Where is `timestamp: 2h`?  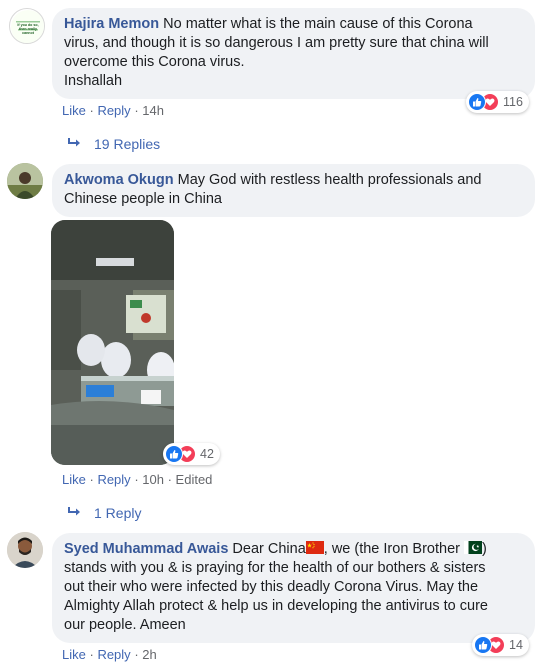 timestamp: 2h is located at coordinates (149, 654).